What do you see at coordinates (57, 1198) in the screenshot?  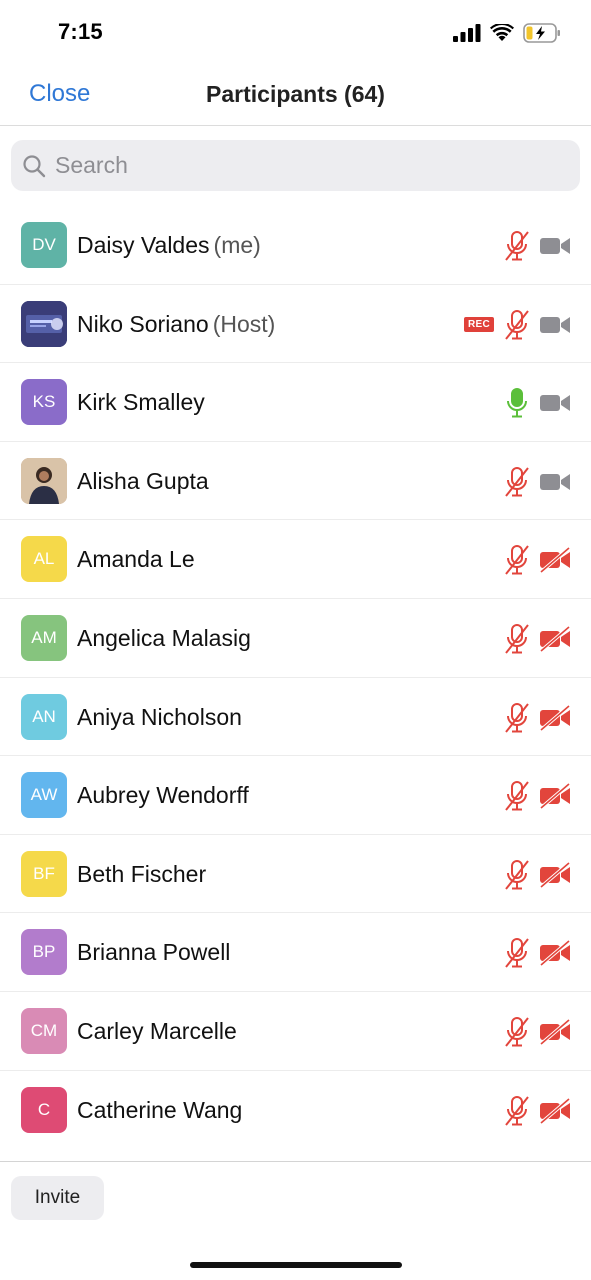 I see `invite-button: Invite` at bounding box center [57, 1198].